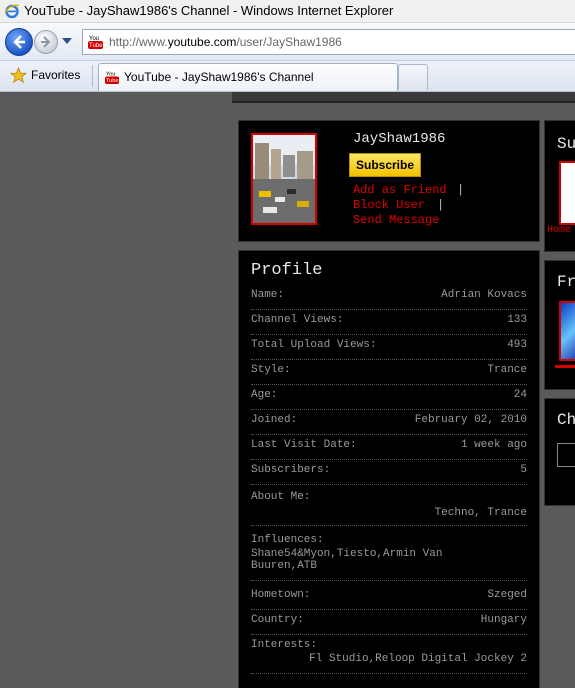  What do you see at coordinates (566, 144) in the screenshot?
I see `subscriptions-title: Su` at bounding box center [566, 144].